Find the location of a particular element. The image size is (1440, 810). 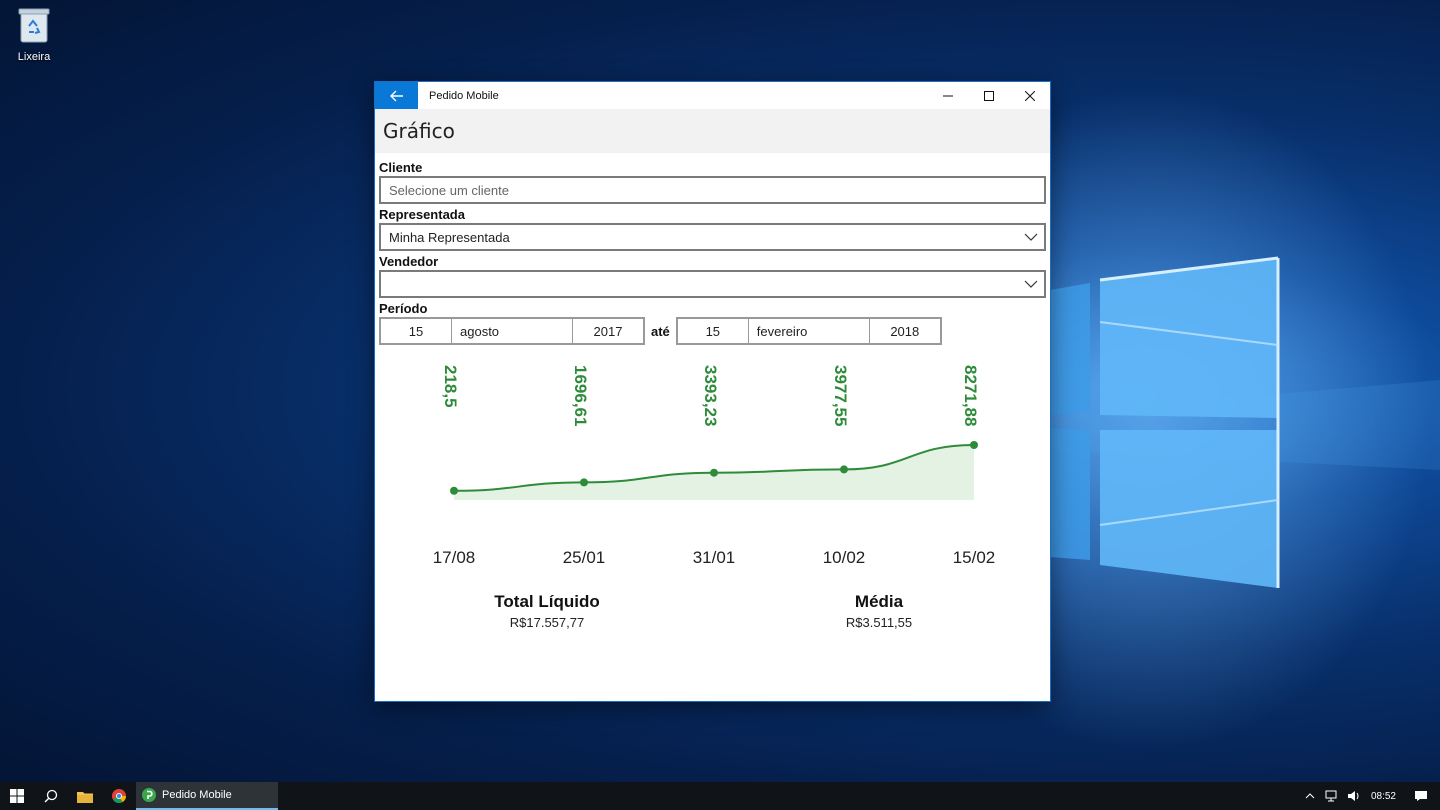

recycle-bin-icon is located at coordinates (34, 25).